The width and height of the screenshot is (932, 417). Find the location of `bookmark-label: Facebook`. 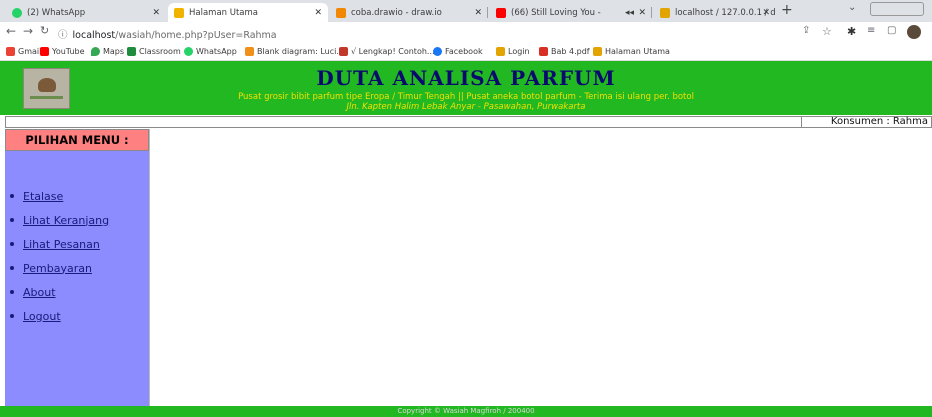

bookmark-label: Facebook is located at coordinates (464, 51).